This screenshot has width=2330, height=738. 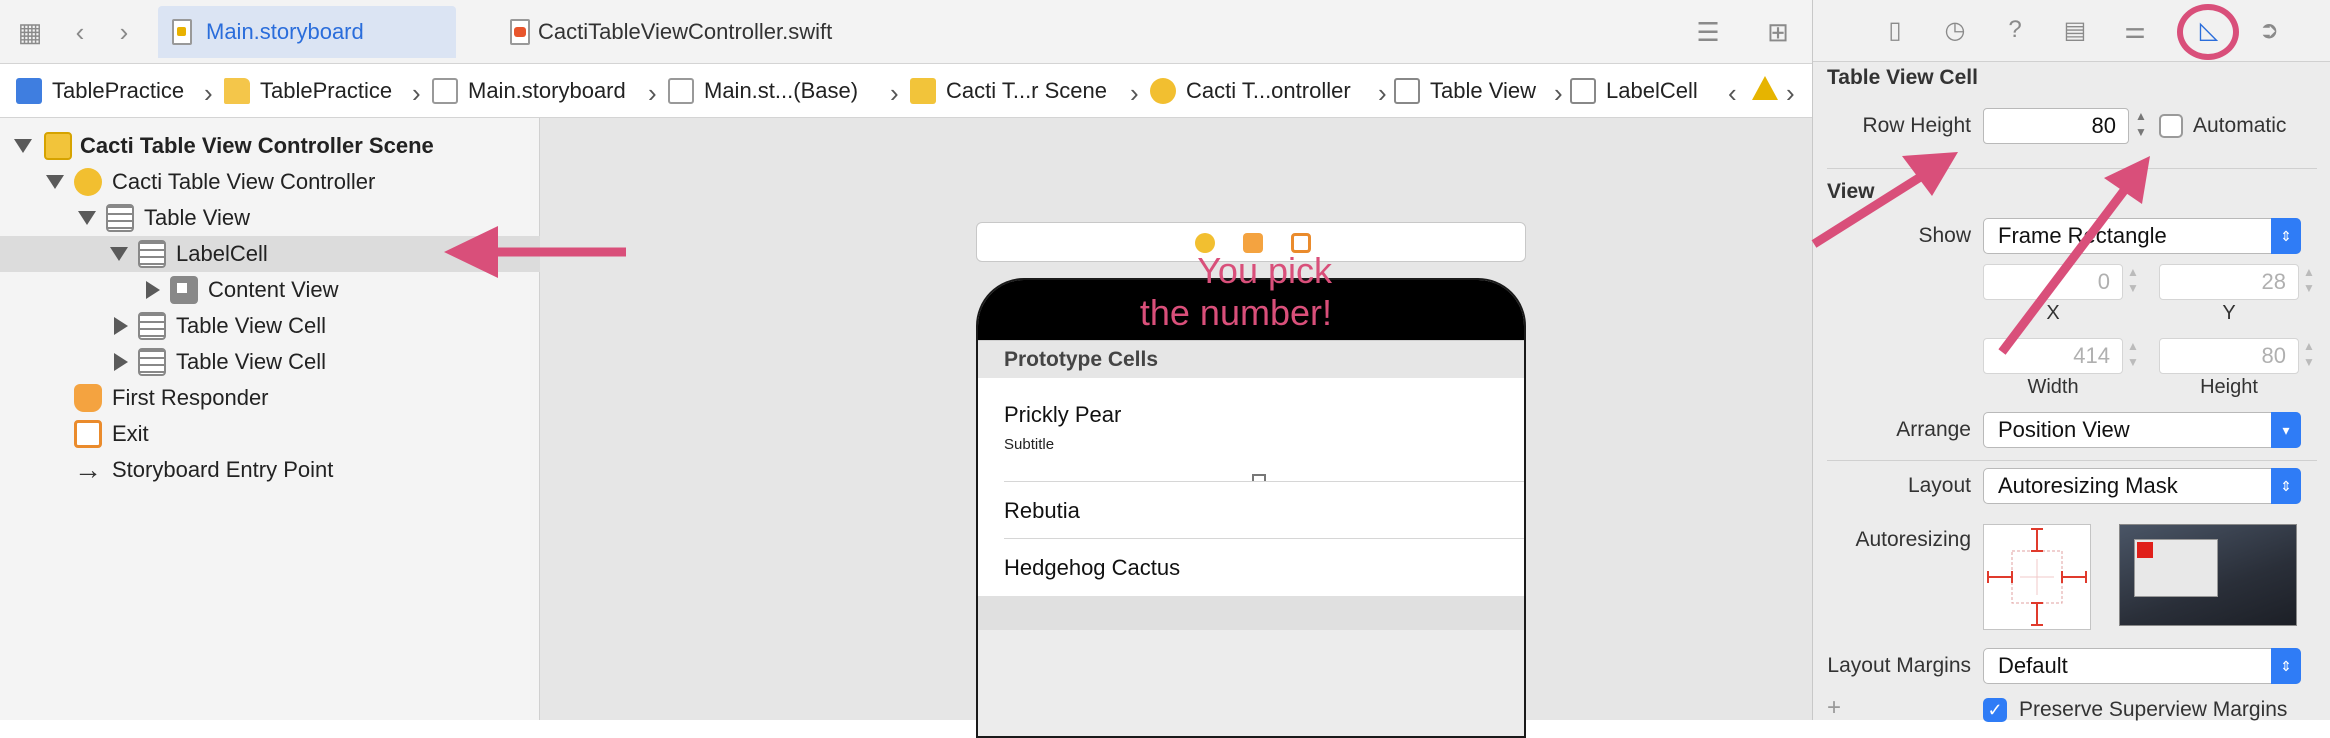 What do you see at coordinates (1634, 91) in the screenshot?
I see `breadcrumb-labelcell: LabelCell` at bounding box center [1634, 91].